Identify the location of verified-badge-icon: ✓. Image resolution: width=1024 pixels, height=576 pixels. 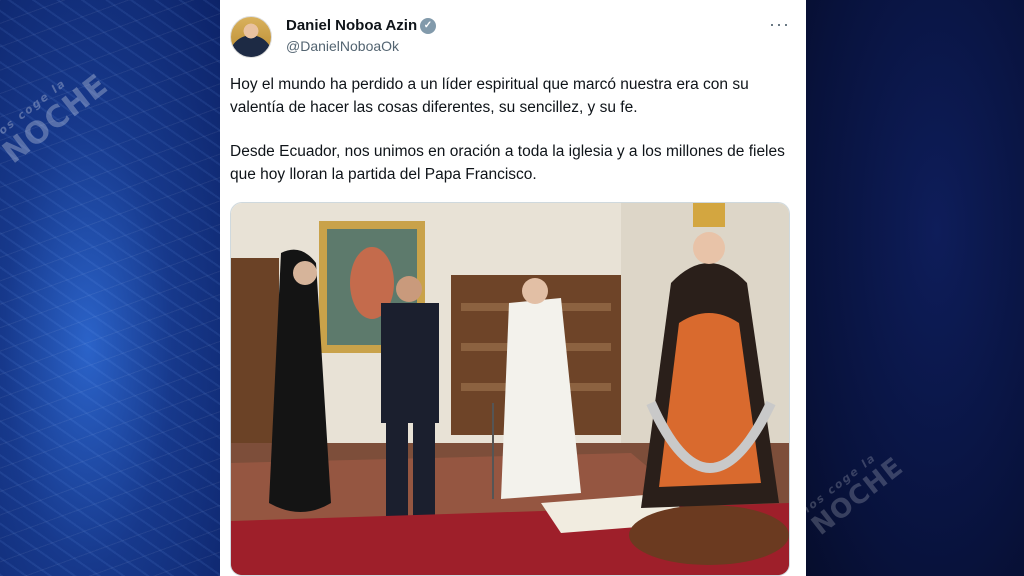
(428, 26).